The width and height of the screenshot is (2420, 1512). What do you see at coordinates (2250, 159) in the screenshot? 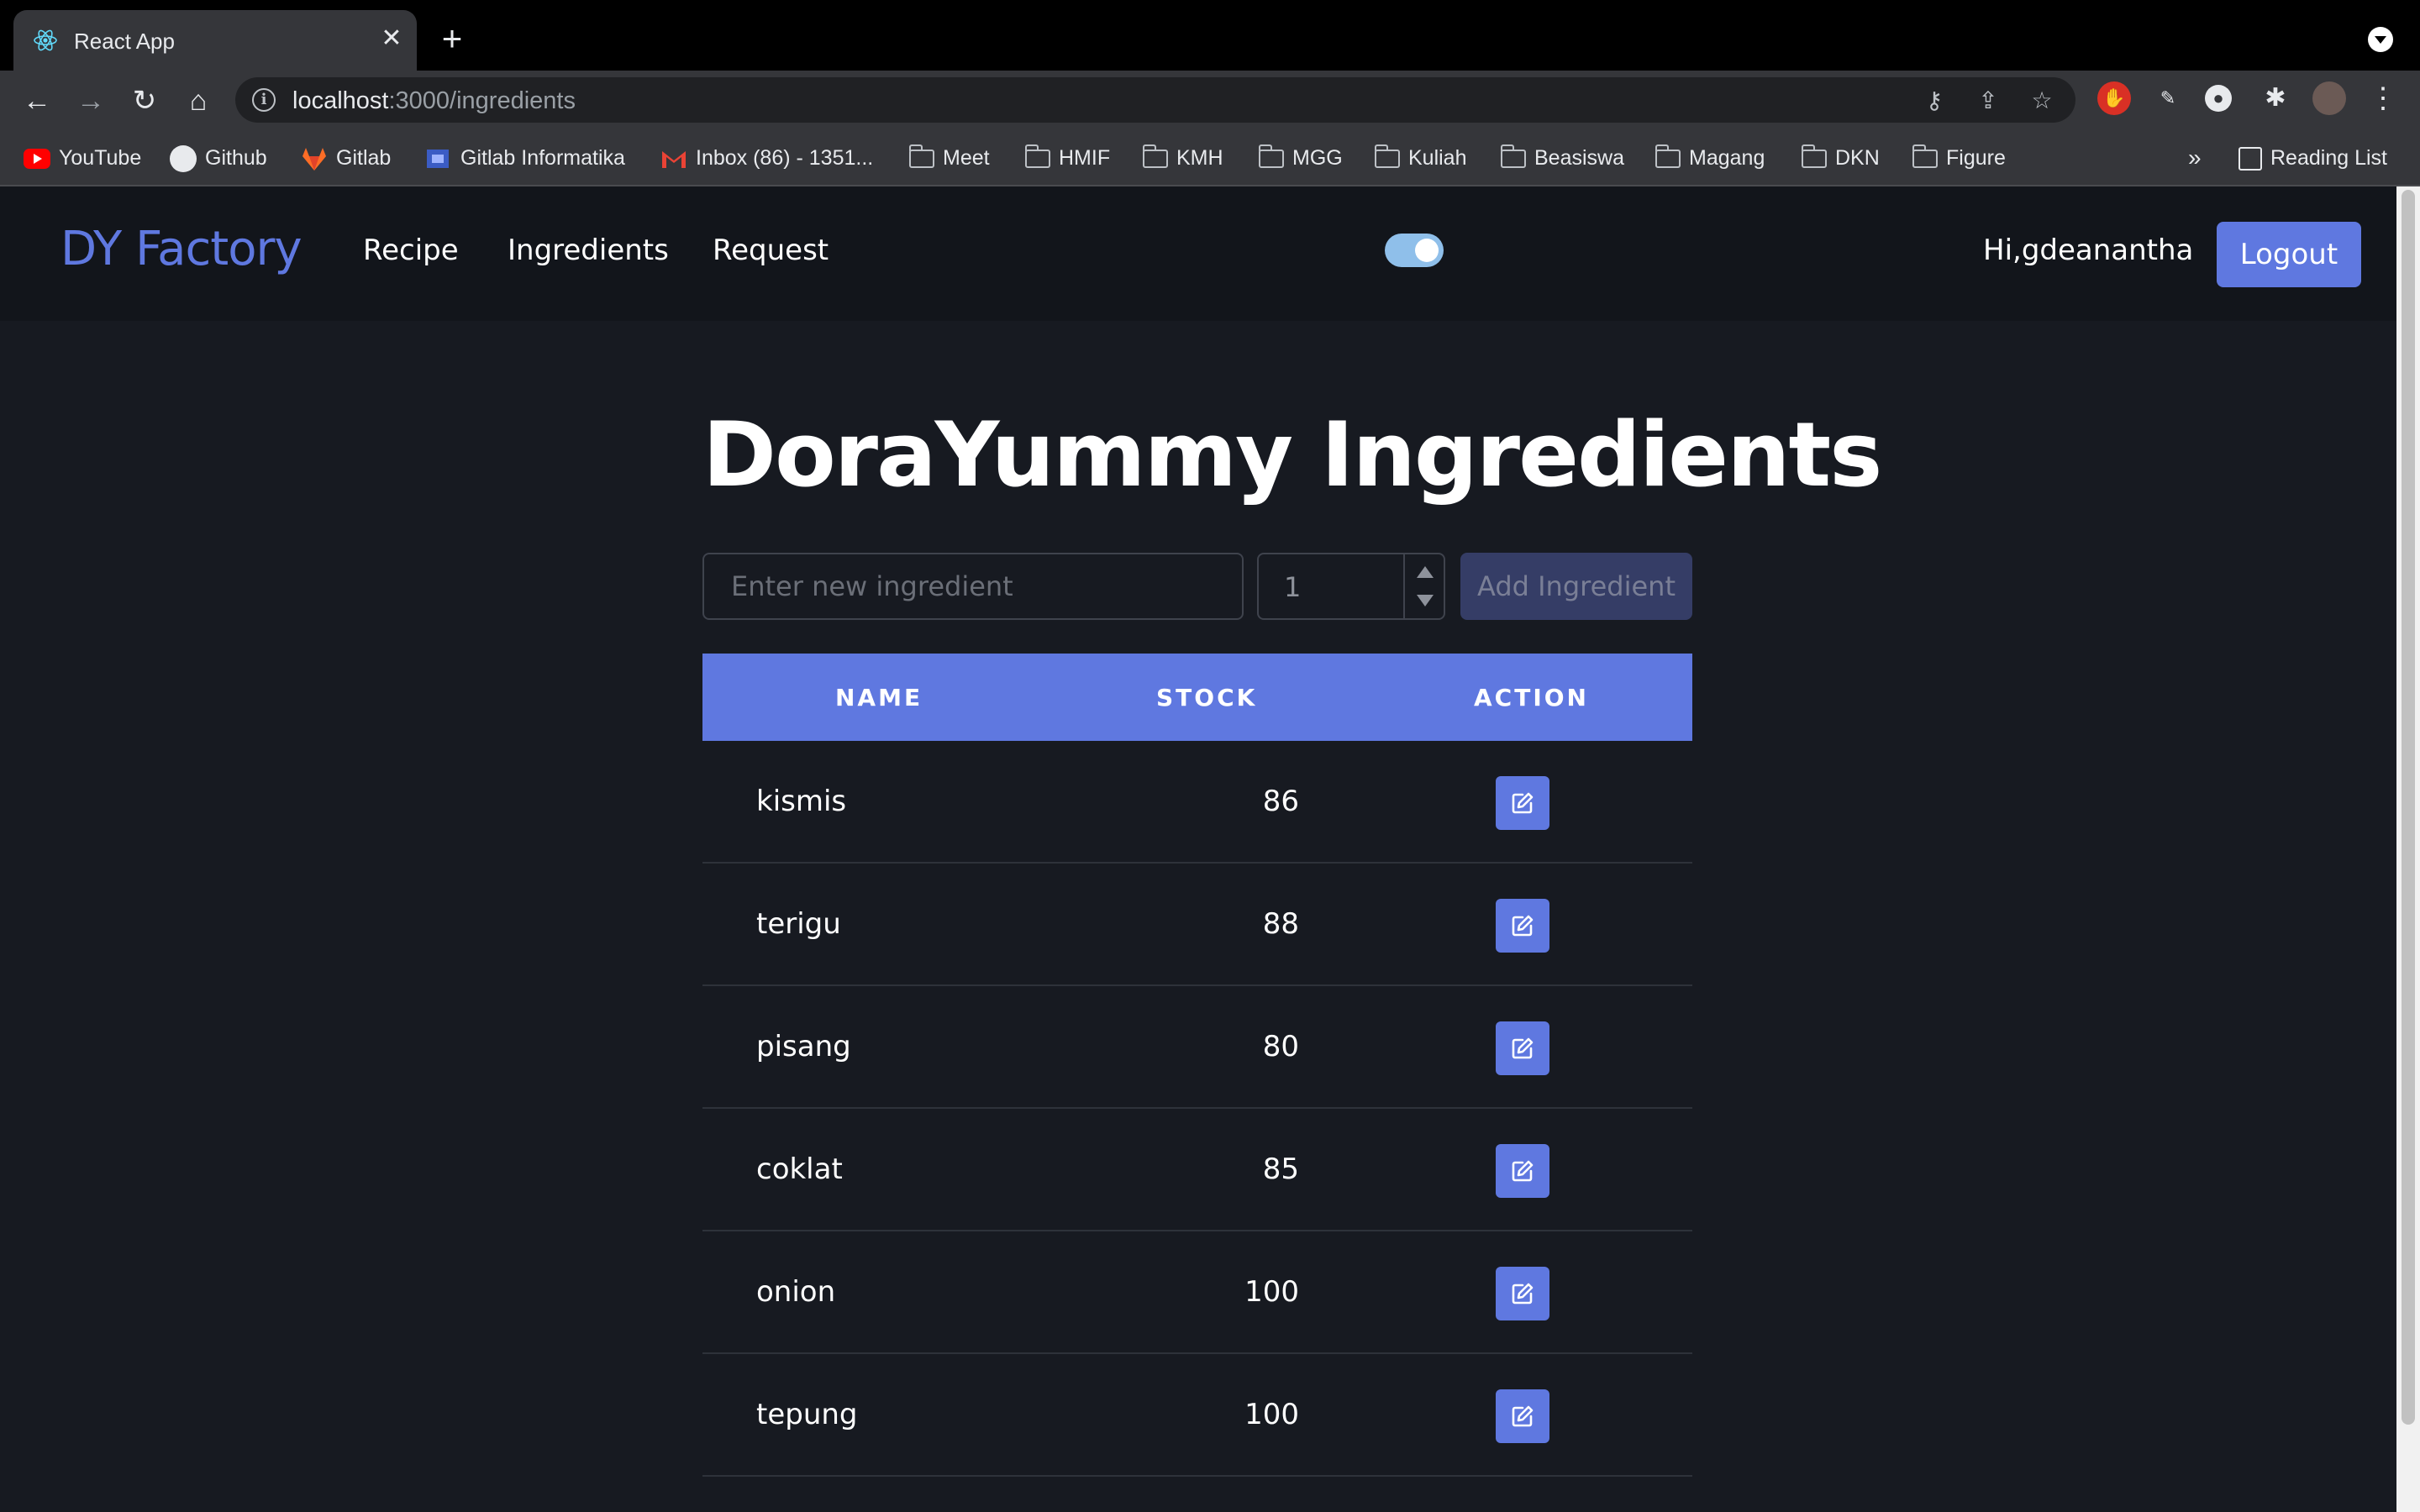
I see `reading-list-icon` at bounding box center [2250, 159].